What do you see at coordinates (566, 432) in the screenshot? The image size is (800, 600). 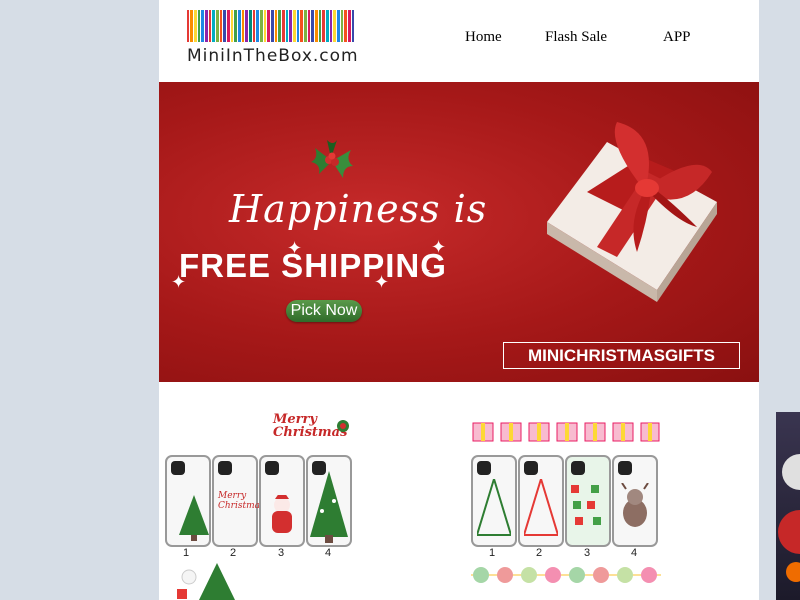 I see `gift-row-icon` at bounding box center [566, 432].